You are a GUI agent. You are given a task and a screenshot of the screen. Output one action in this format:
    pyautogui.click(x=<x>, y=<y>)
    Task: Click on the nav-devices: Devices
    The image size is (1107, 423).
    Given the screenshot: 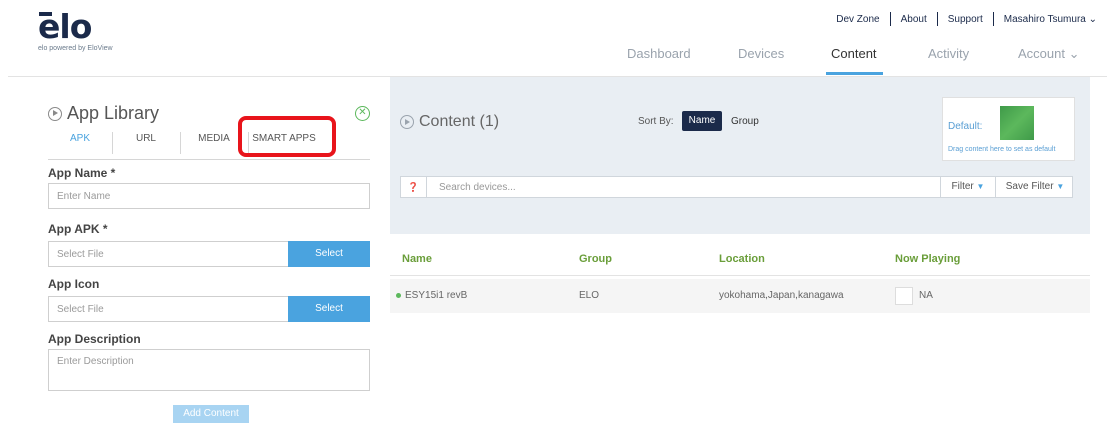 What is the action you would take?
    pyautogui.click(x=761, y=53)
    